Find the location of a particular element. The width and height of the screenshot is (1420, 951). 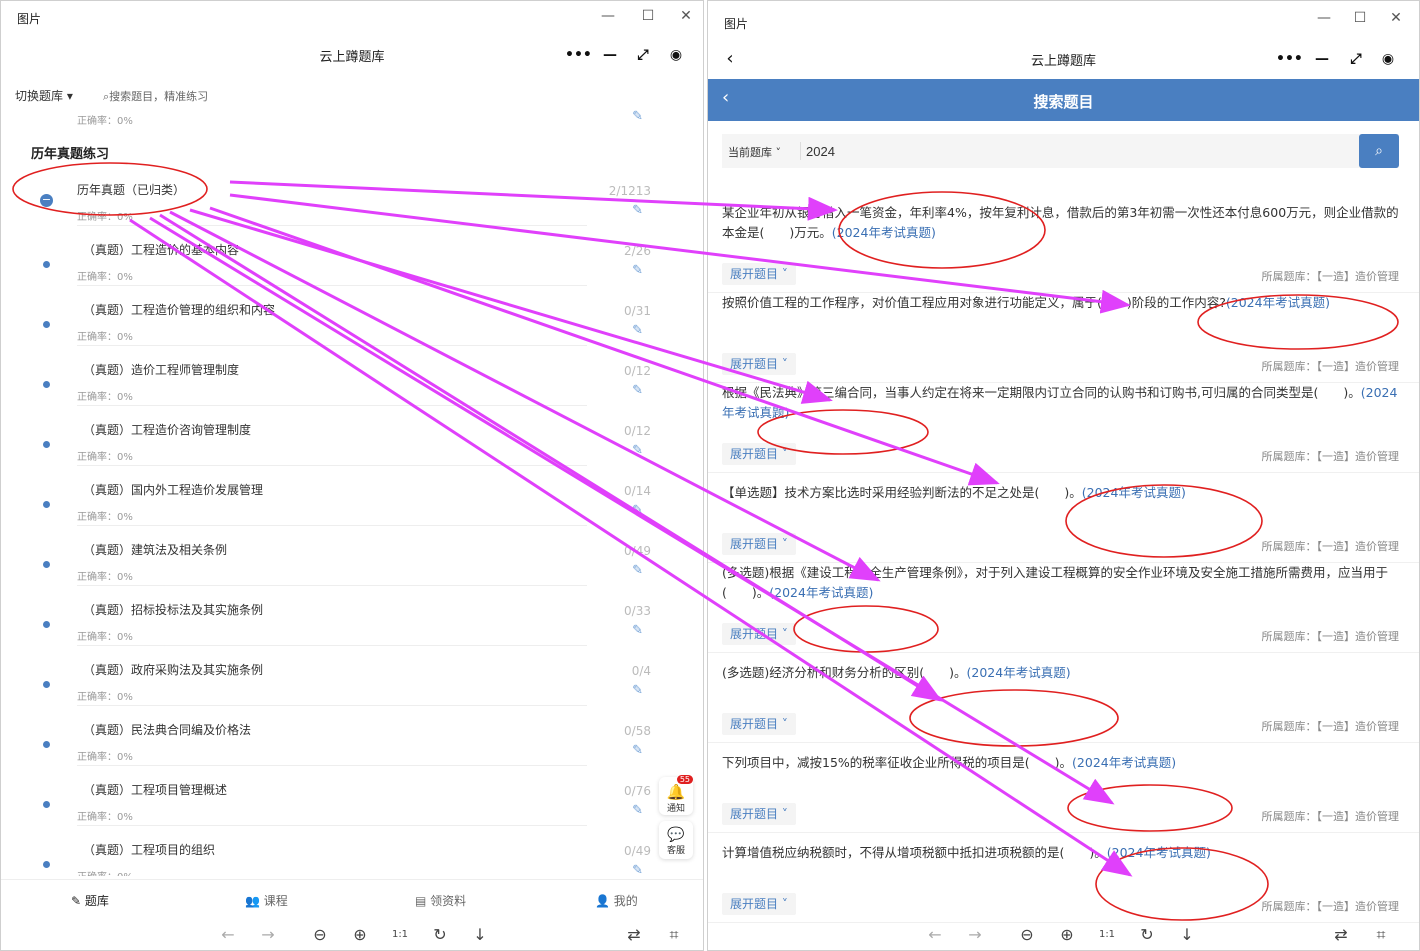

list-item: （真题）国内外工程造价发展管理 正确率：0% 0/14 ✎ is located at coordinates (352, 511).